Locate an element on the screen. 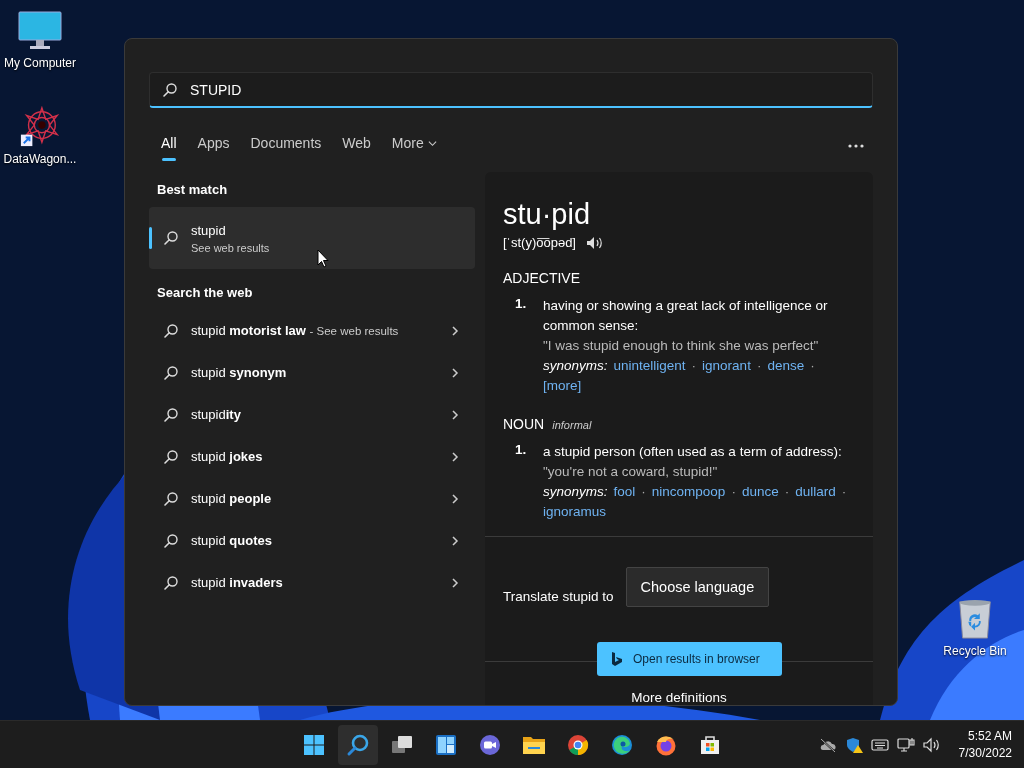 This screenshot has width=1024, height=768. synonym-link: dunce is located at coordinates (760, 492).